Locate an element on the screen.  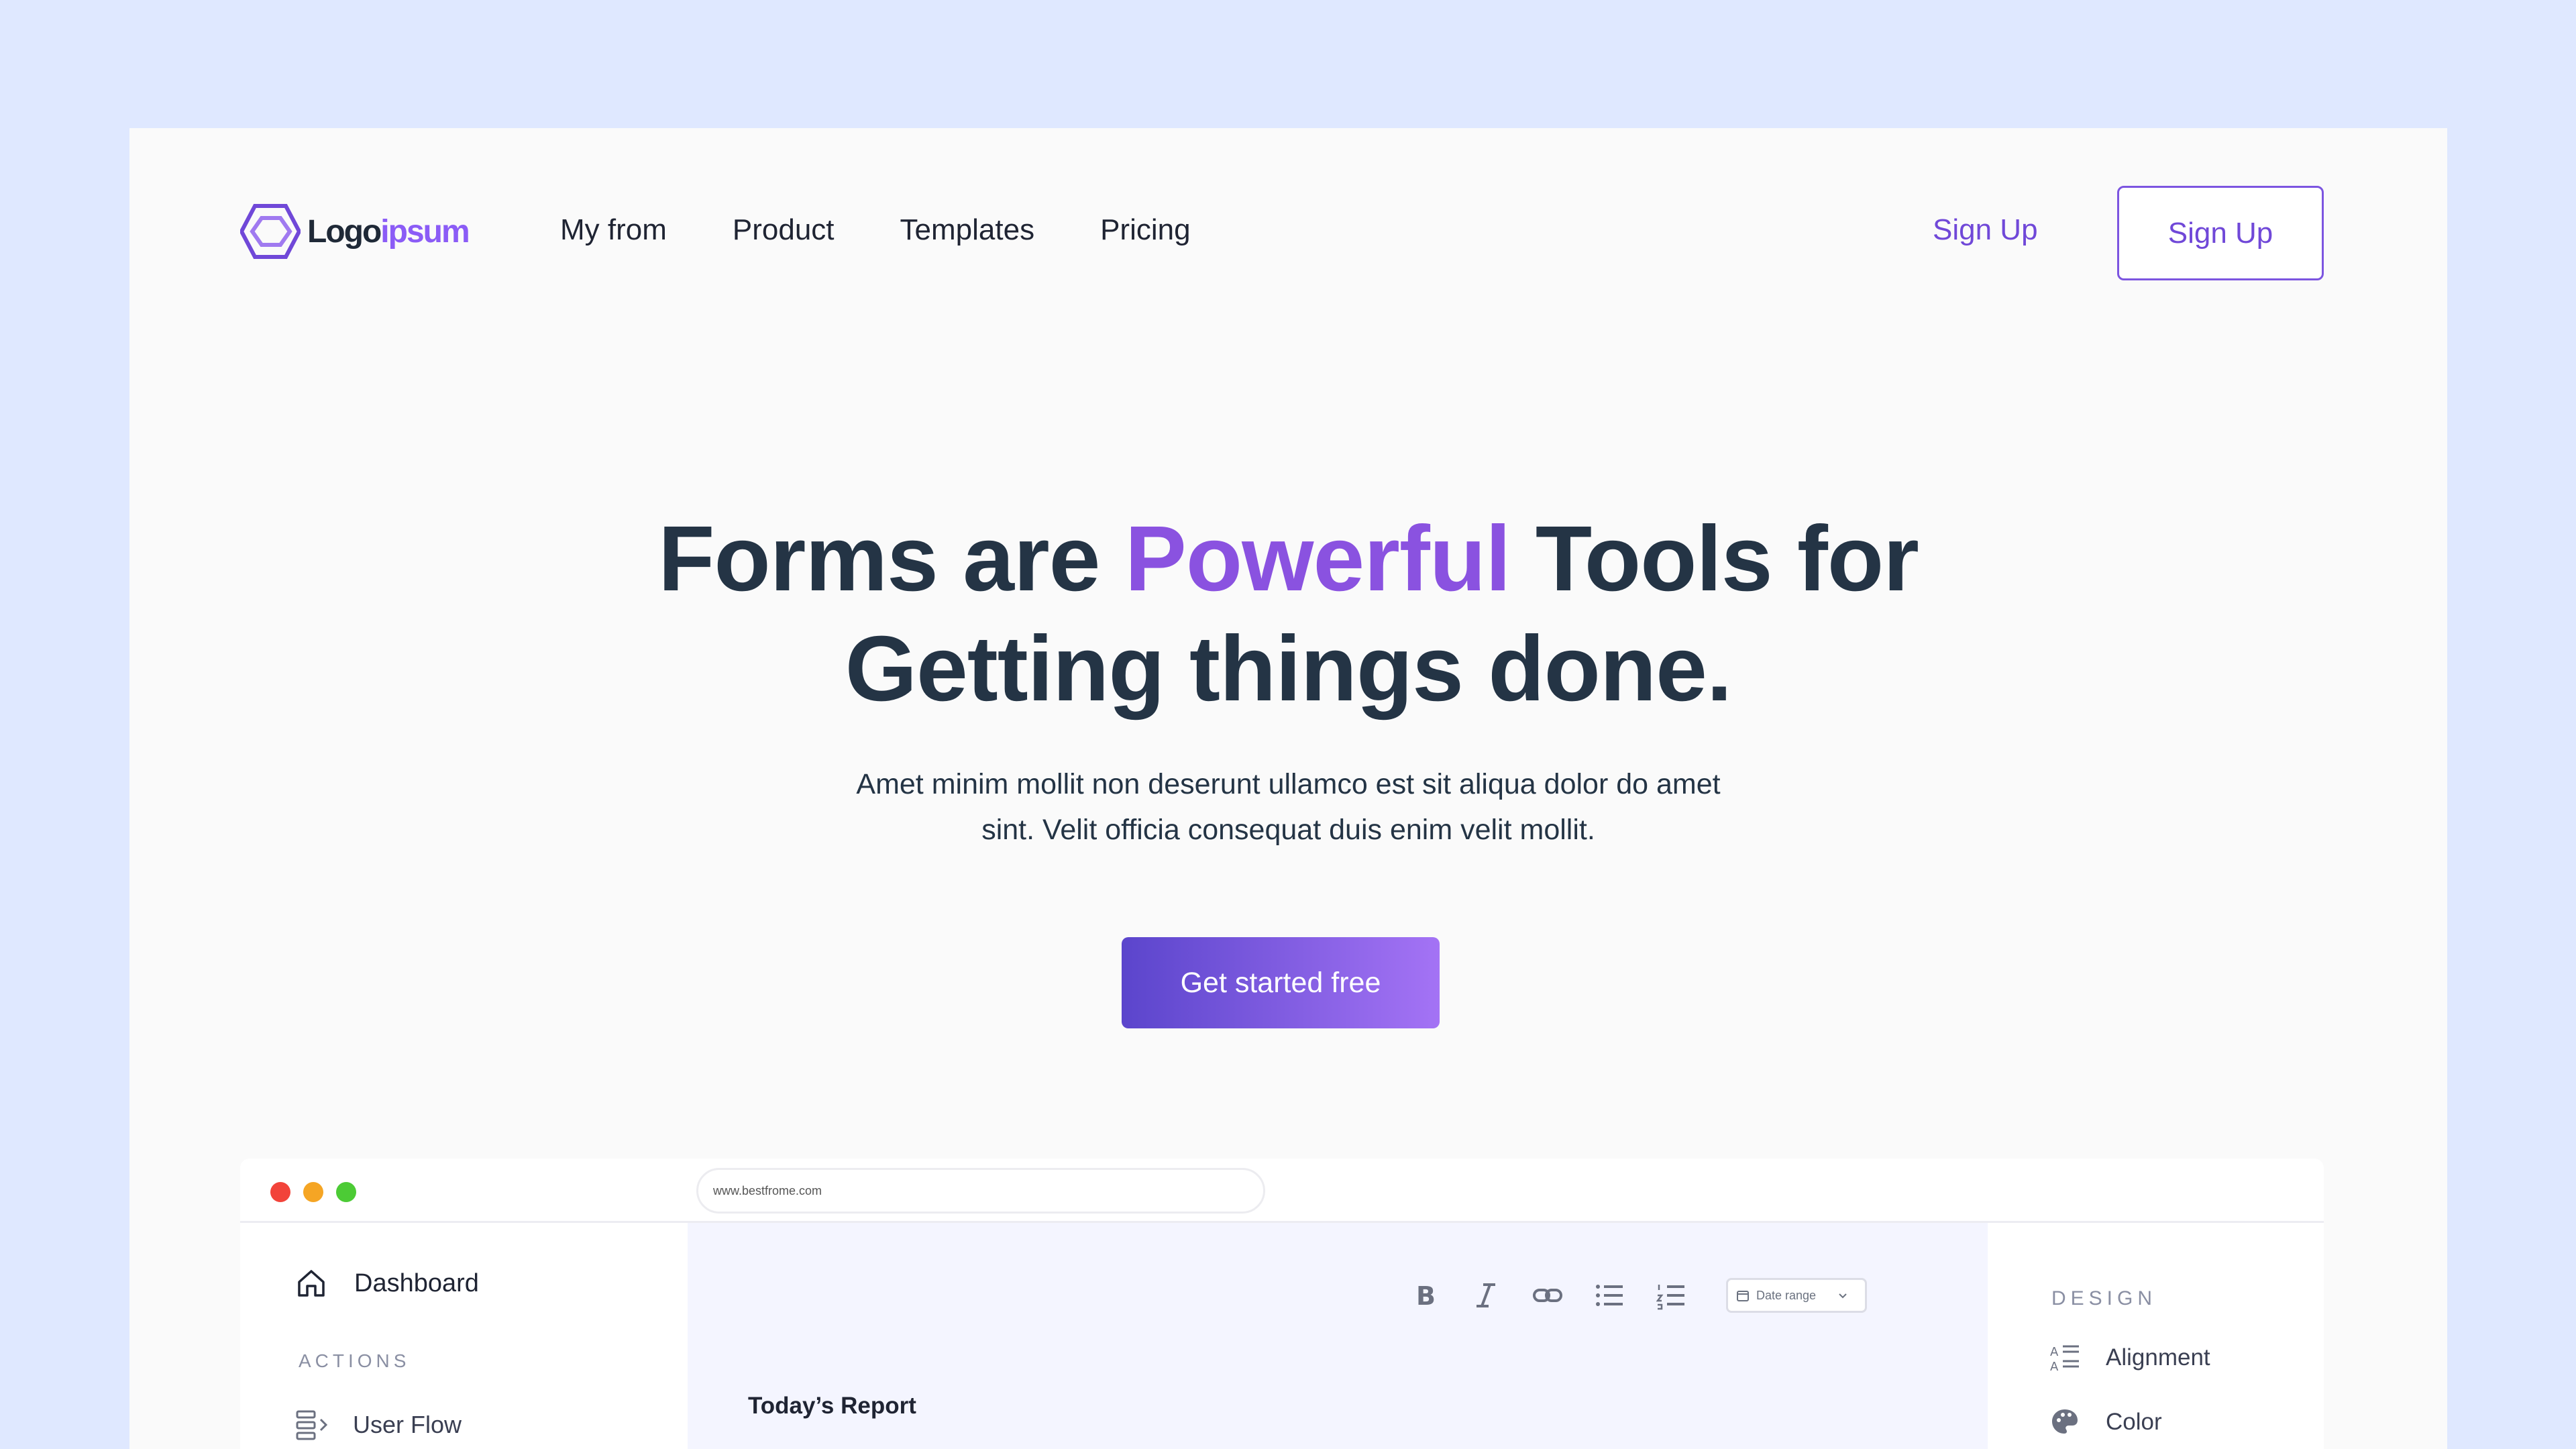
nav-links: My from Product Templates Pricing is located at coordinates (908, 230).